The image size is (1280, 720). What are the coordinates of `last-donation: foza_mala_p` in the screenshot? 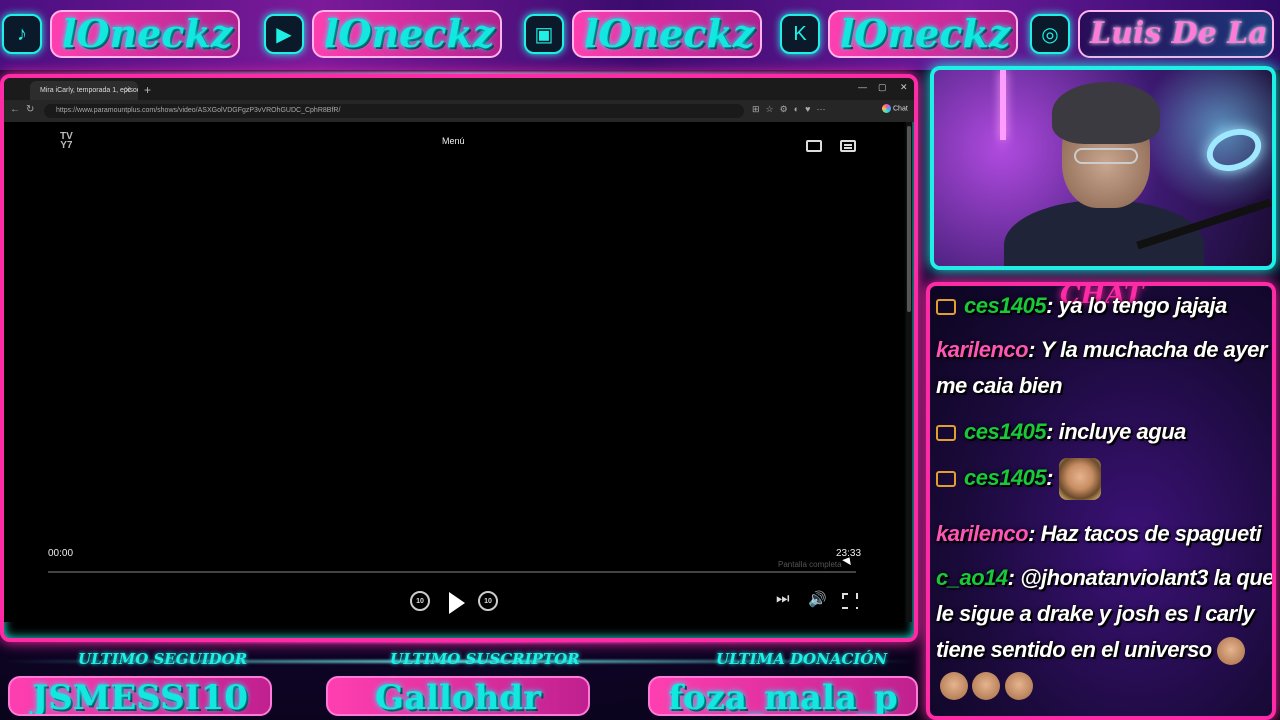 It's located at (783, 696).